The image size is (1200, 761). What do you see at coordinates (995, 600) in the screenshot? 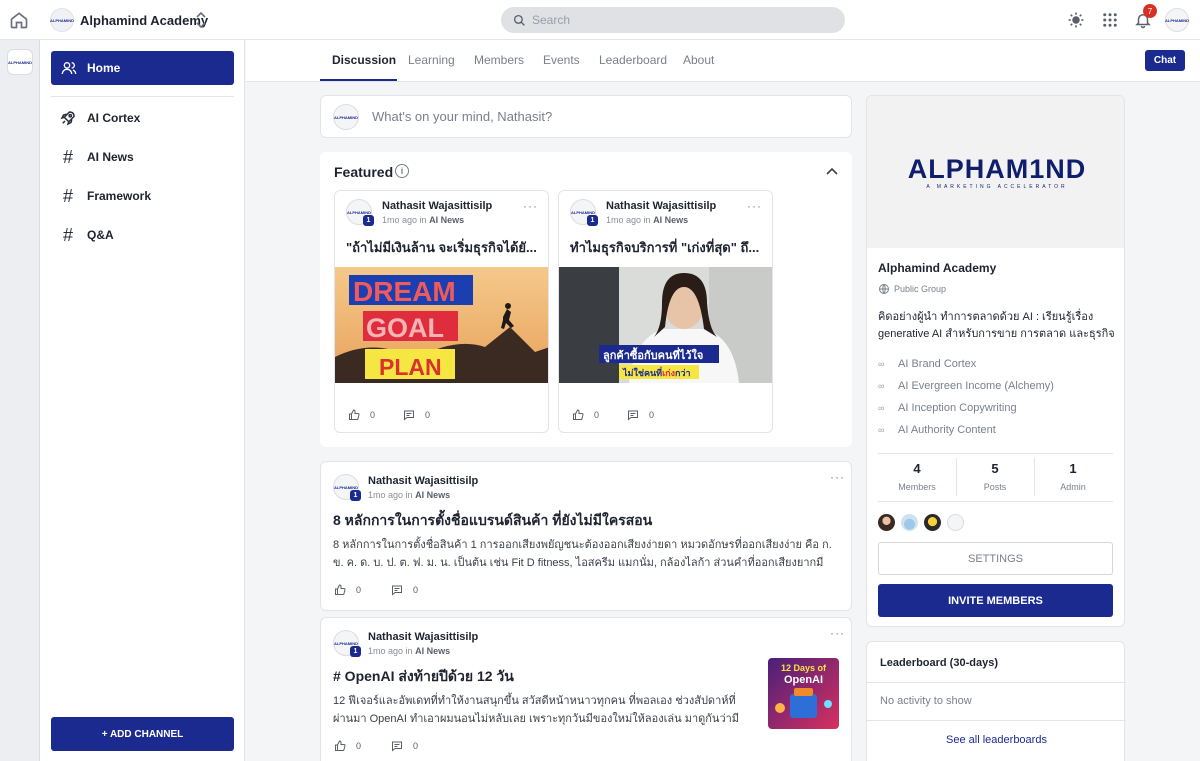
I see `invite-members-button: INVITE MEMBERS` at bounding box center [995, 600].